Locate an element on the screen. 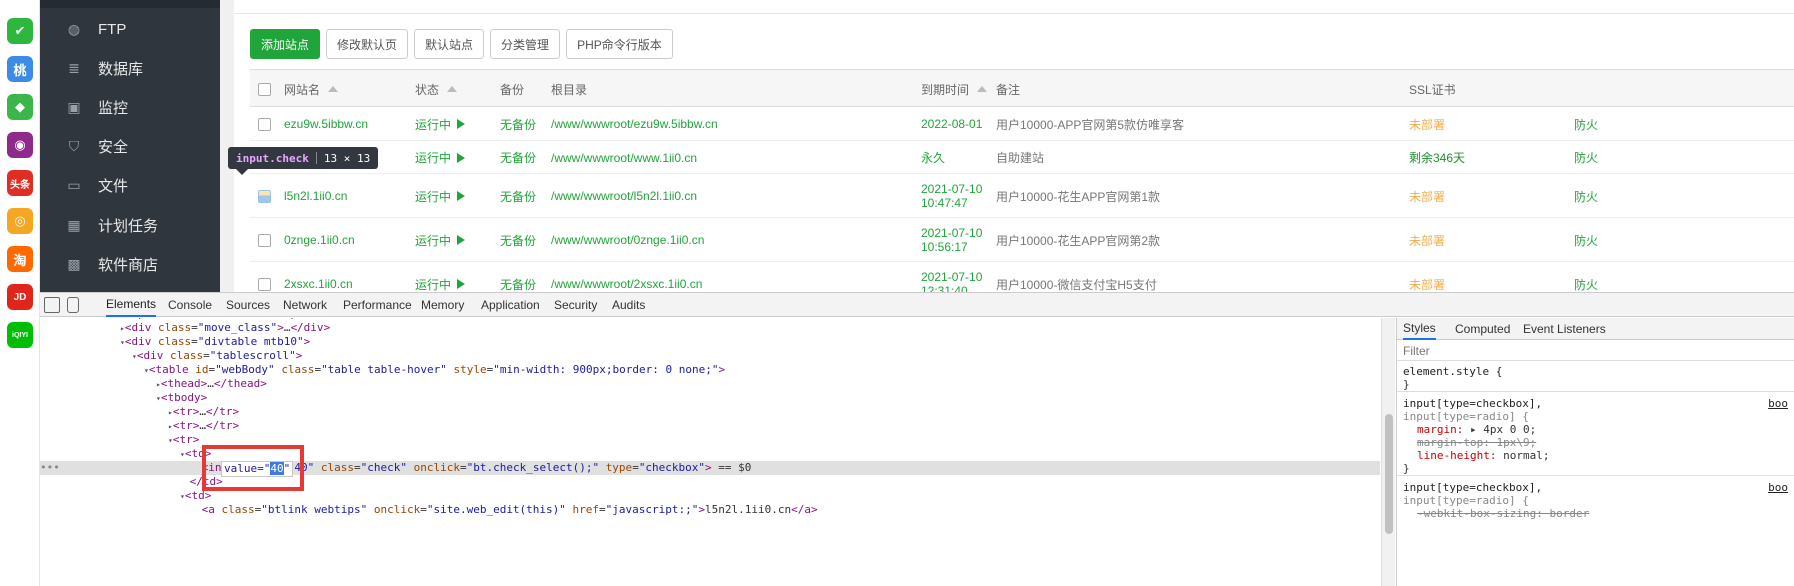 This screenshot has height=586, width=1794. sidebar-item-files: ▭ 文件 is located at coordinates (130, 185).